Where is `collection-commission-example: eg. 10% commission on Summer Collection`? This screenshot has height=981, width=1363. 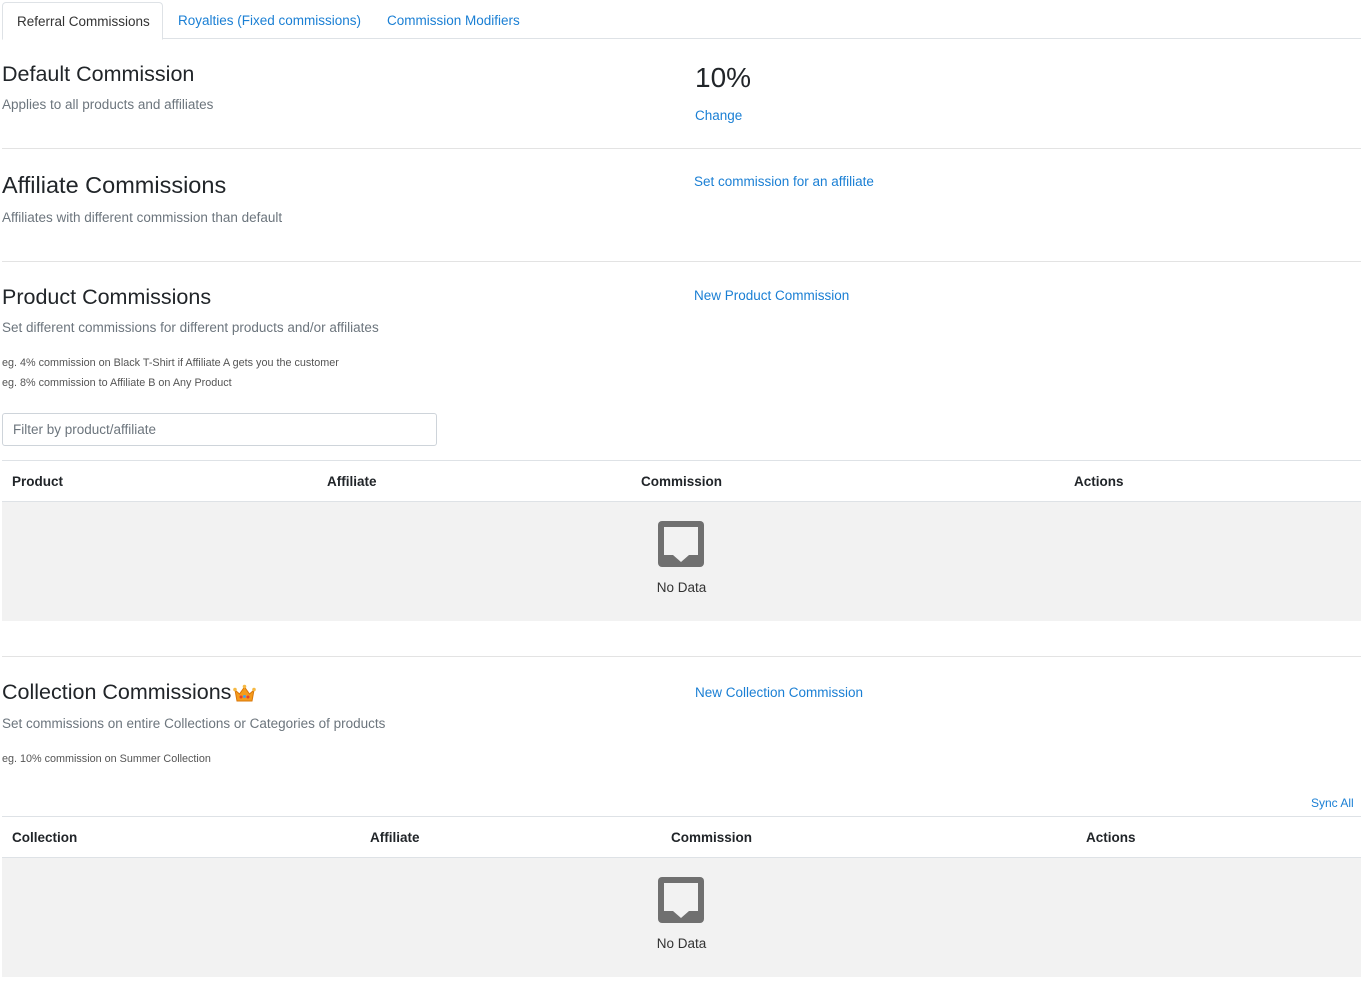 collection-commission-example: eg. 10% commission on Summer Collection is located at coordinates (106, 759).